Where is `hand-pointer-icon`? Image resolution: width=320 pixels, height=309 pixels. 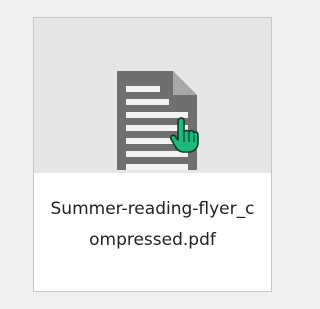 hand-pointer-icon is located at coordinates (185, 137).